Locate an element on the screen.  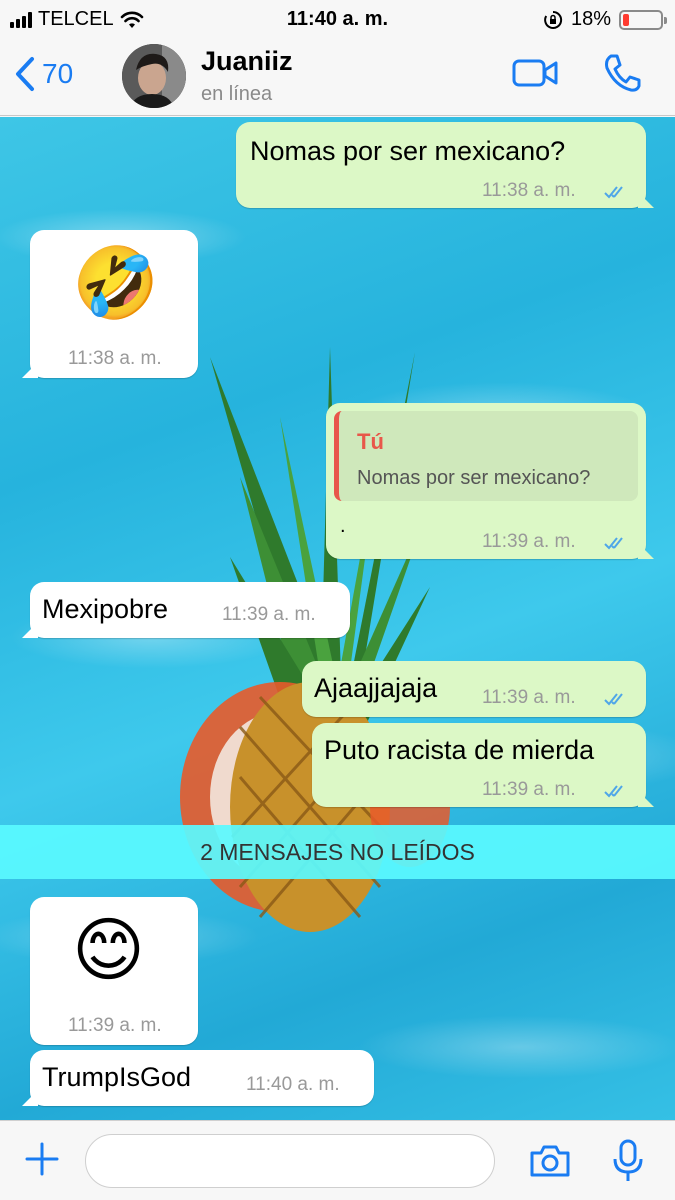
camera-icon is located at coordinates (550, 1161).